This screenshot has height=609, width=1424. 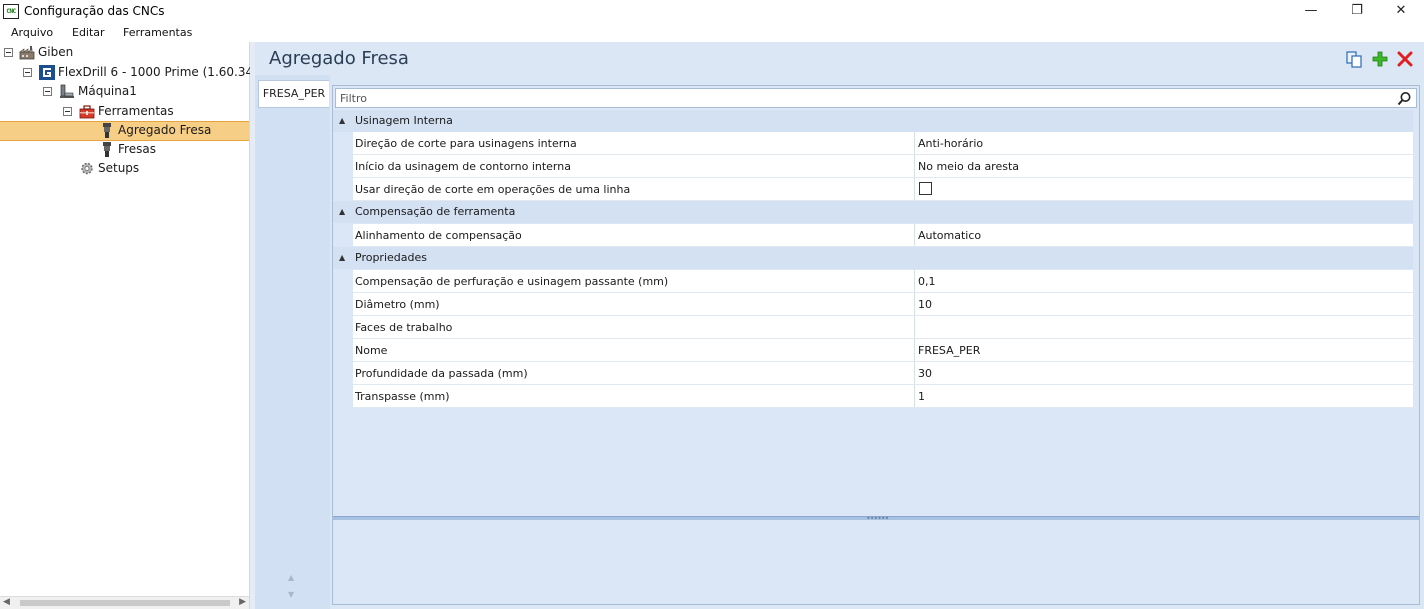 I want to click on copy-icon, so click(x=1354, y=59).